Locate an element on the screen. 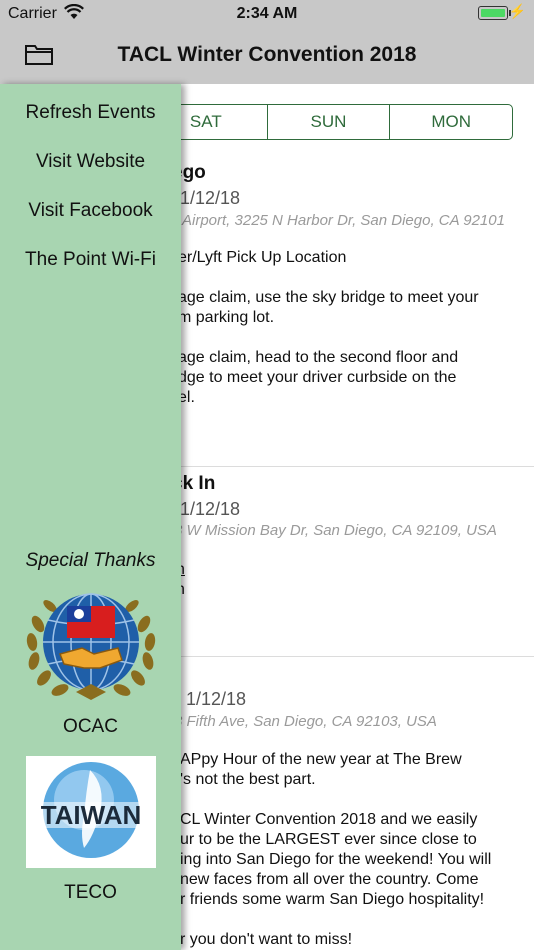  navigation-bar: TACL Winter Convention 2018 is located at coordinates (267, 56).